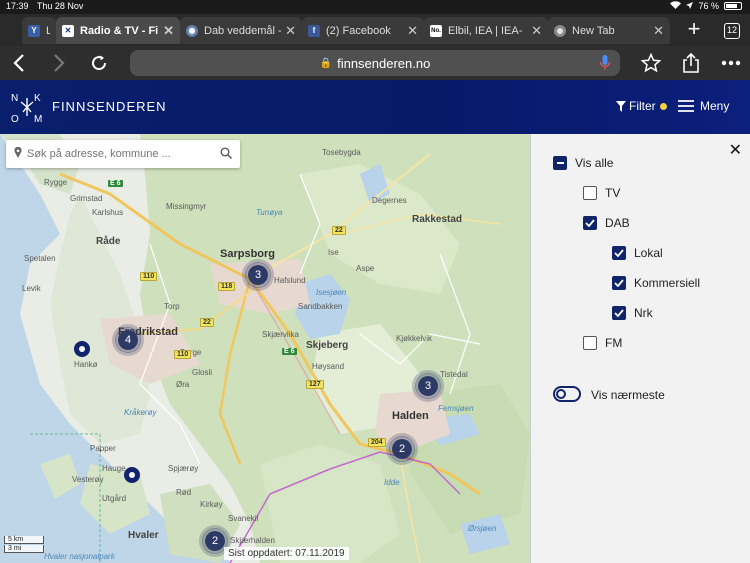 The image size is (750, 563). I want to click on back-button, so click(19, 63).